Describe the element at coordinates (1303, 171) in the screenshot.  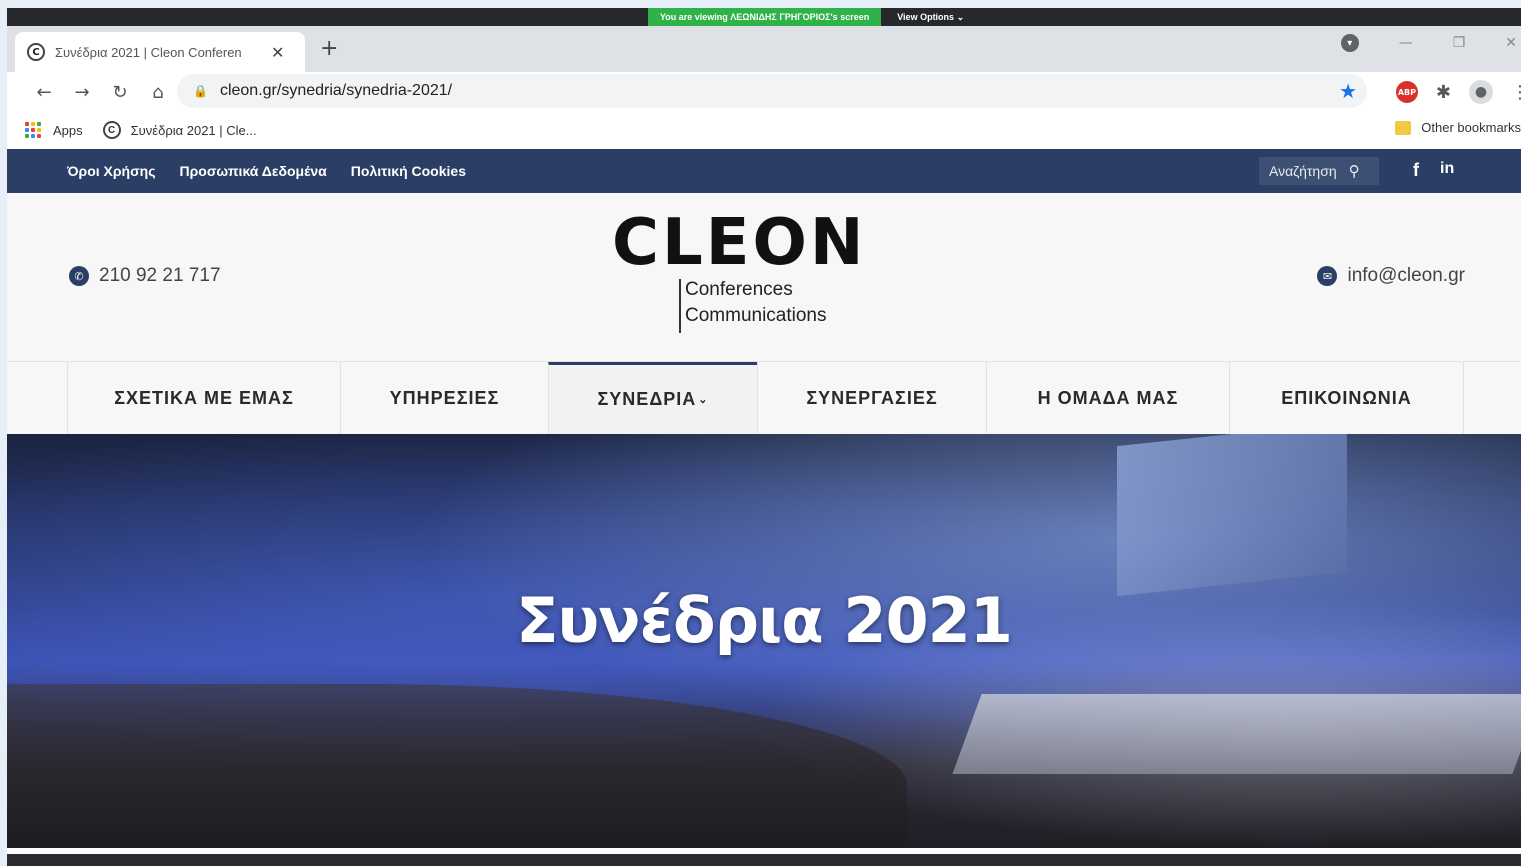
I see `site-search-label: Αναζήτηση` at that location.